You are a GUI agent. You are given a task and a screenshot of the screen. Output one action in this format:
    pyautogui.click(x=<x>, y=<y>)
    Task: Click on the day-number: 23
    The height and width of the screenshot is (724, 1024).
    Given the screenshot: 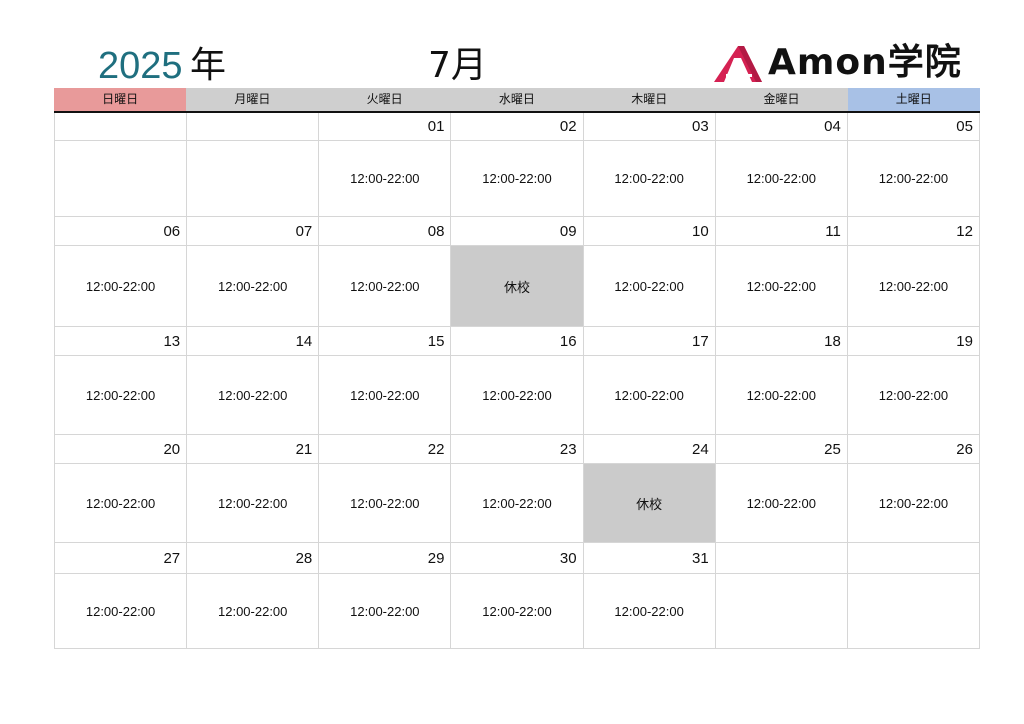 What is the action you would take?
    pyautogui.click(x=517, y=449)
    